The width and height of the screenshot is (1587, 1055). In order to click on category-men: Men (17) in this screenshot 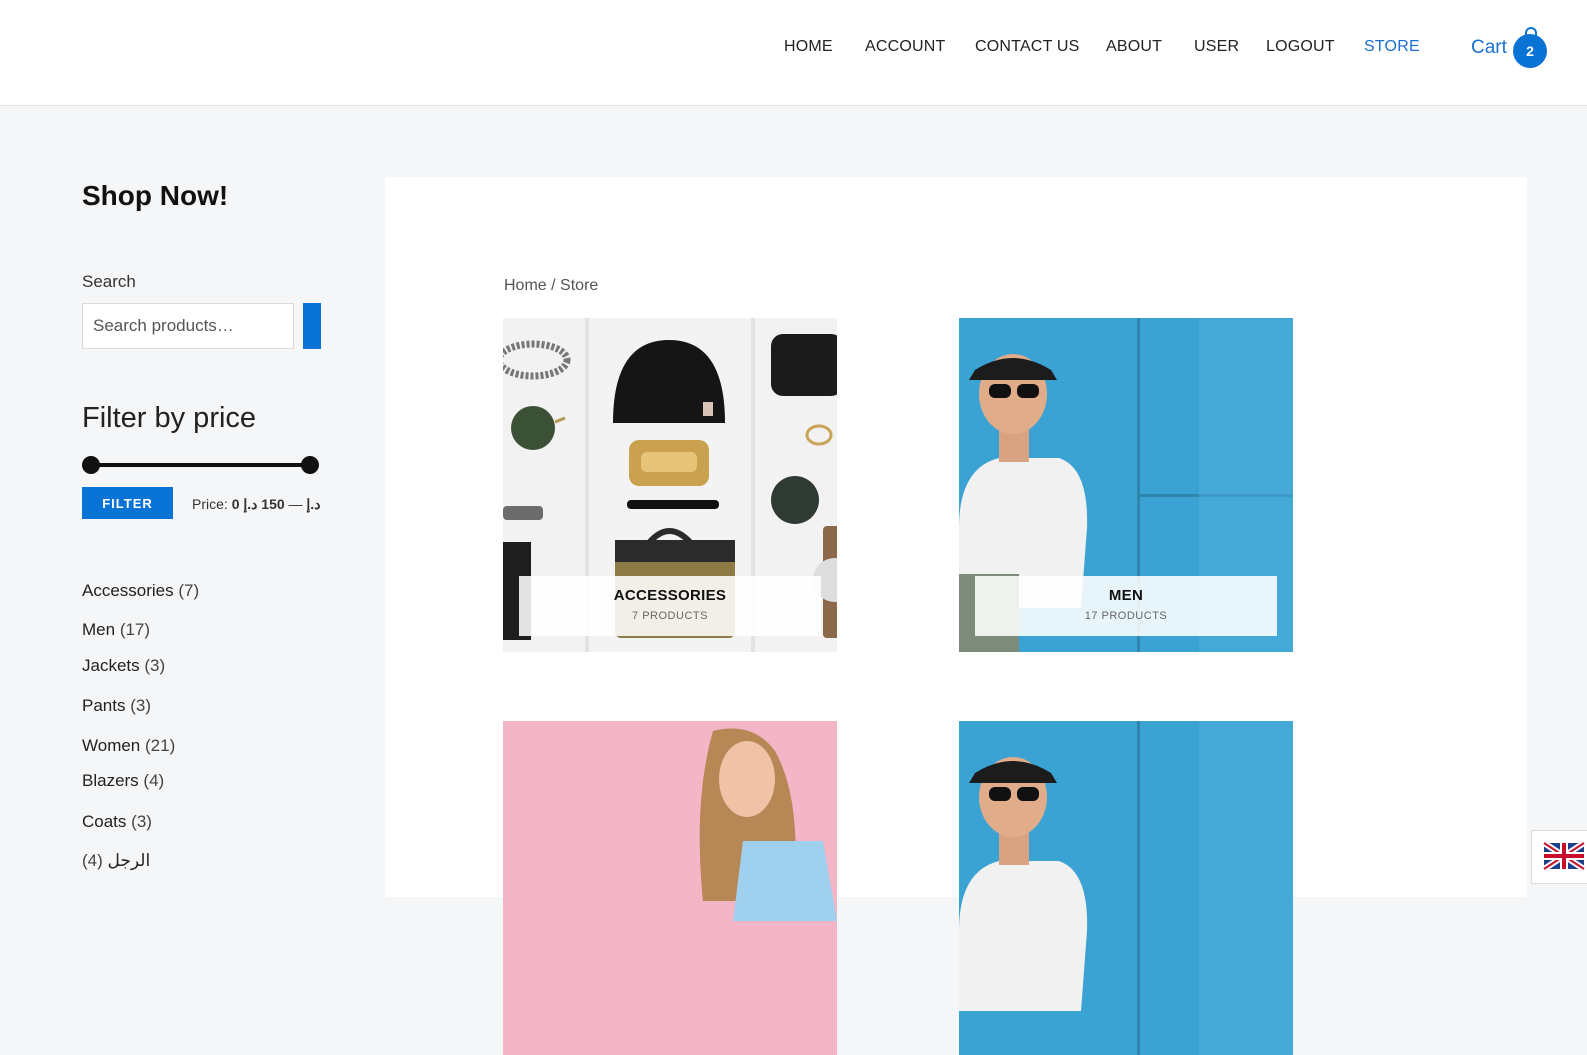, I will do `click(116, 630)`.